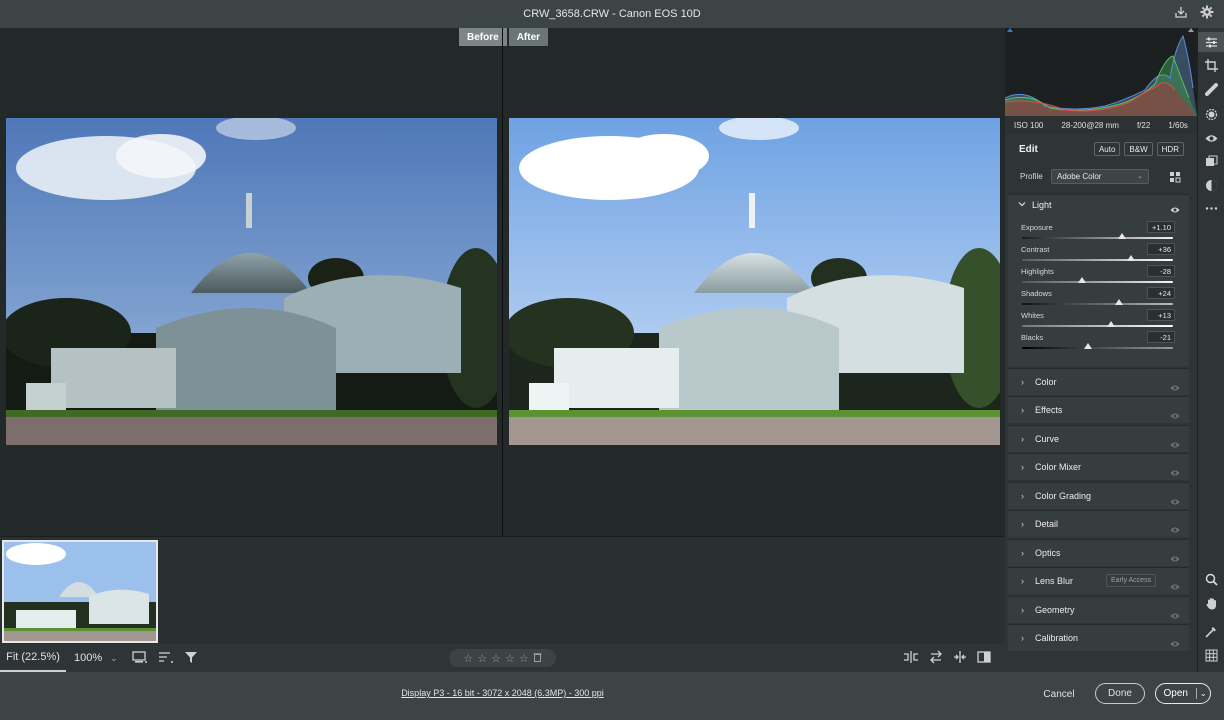  Describe the element at coordinates (1098, 409) in the screenshot. I see `section-effects: › Effects` at that location.